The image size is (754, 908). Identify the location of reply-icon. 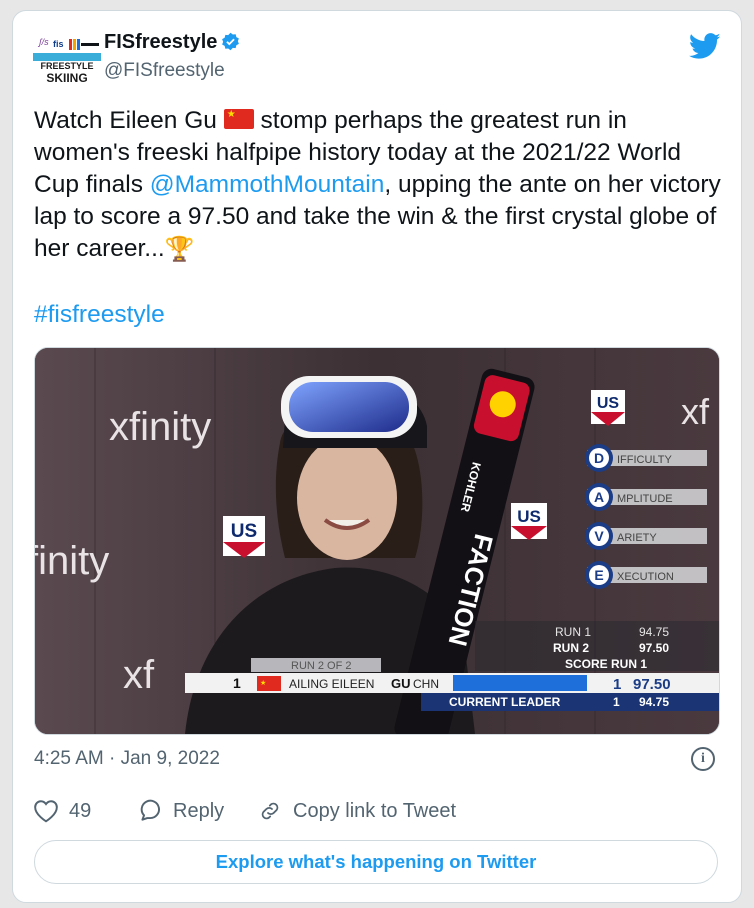
(150, 810).